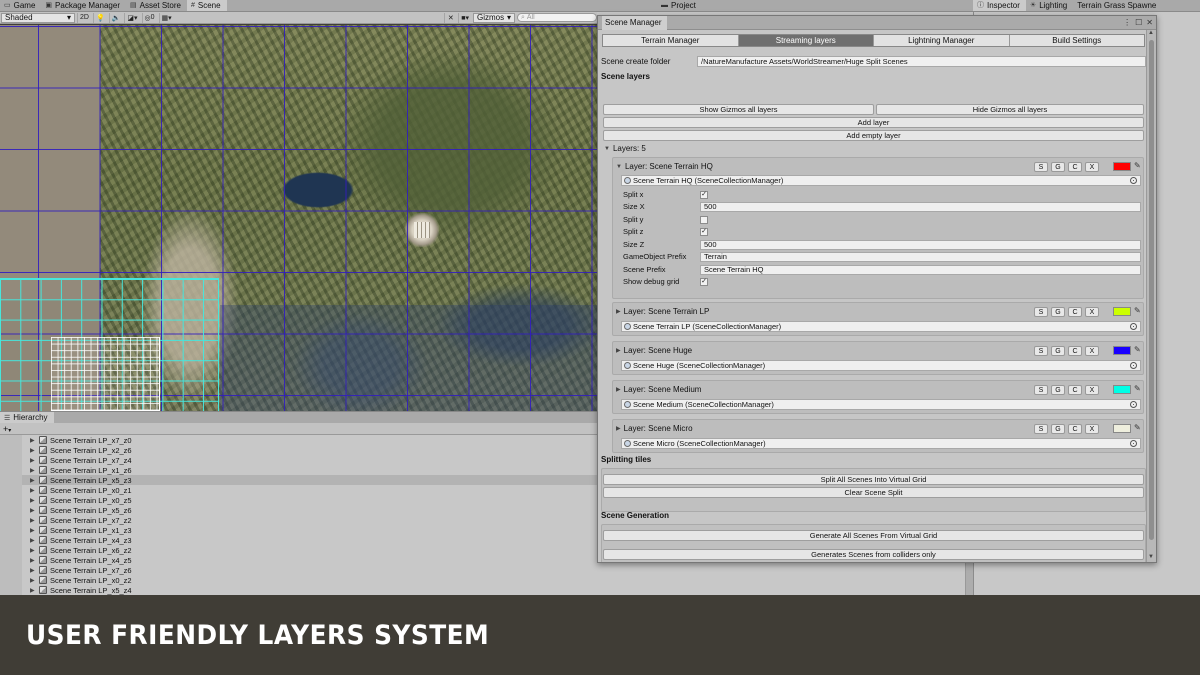 Image resolution: width=1200 pixels, height=675 pixels. Describe the element at coordinates (881, 404) in the screenshot. I see `layer-object-field: Scene Medium (SceneCollectionManager)` at that location.